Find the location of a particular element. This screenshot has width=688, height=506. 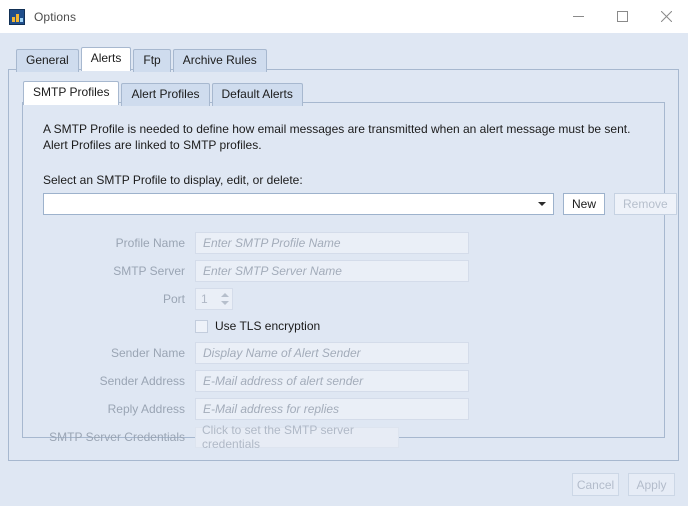

reply-address-label: Reply Address is located at coordinates (146, 409).